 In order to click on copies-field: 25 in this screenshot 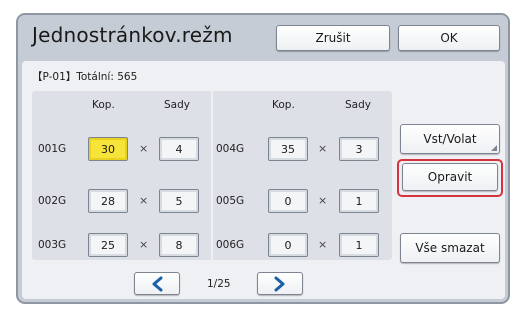, I will do `click(108, 245)`.